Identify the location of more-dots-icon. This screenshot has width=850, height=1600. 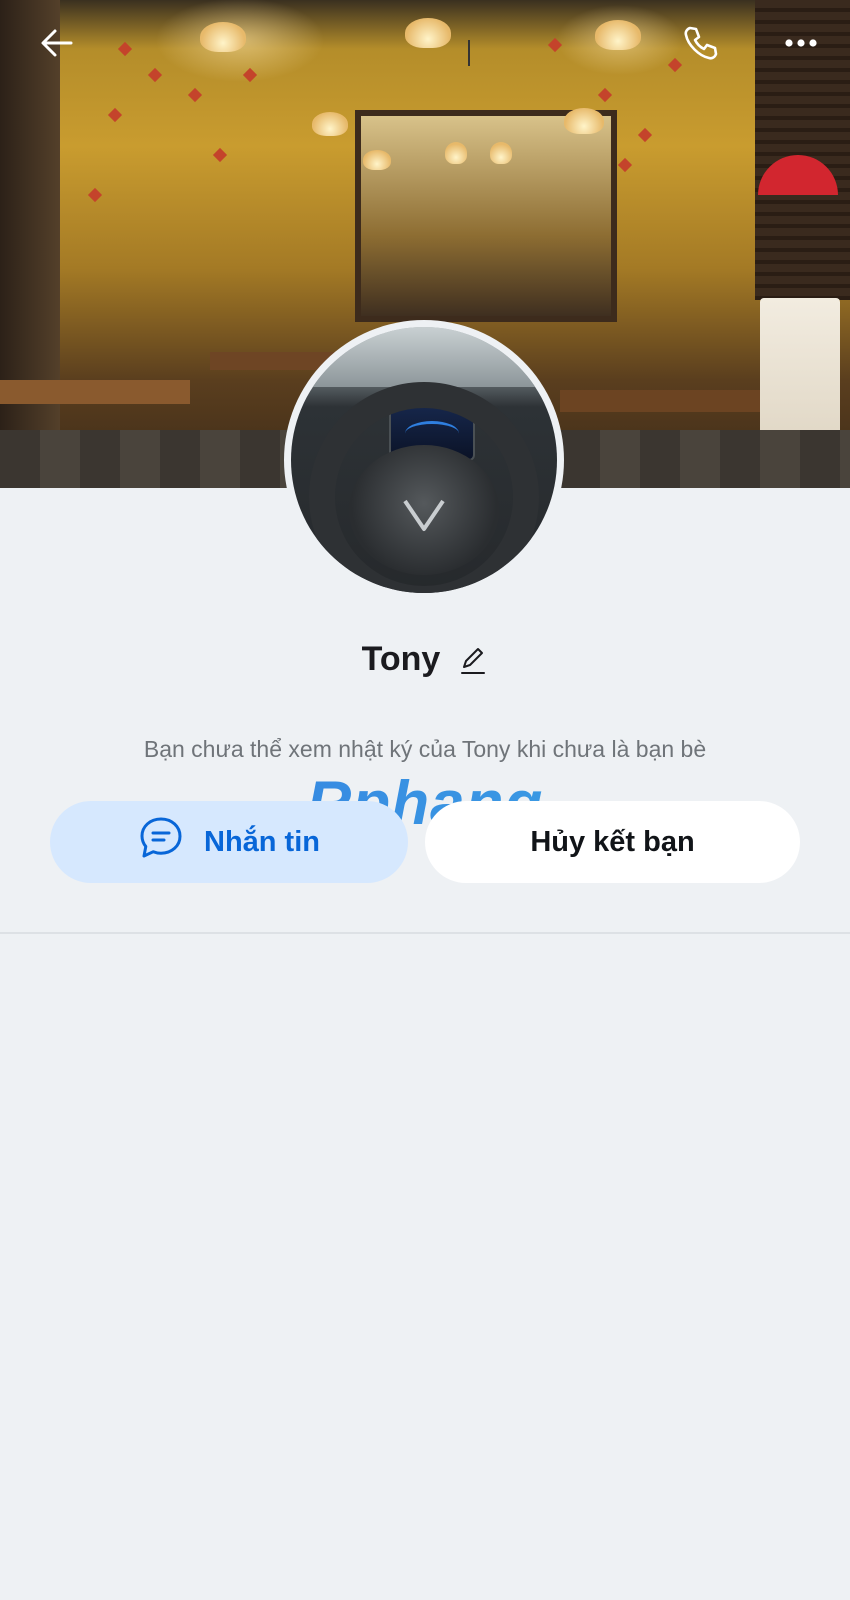
(801, 43).